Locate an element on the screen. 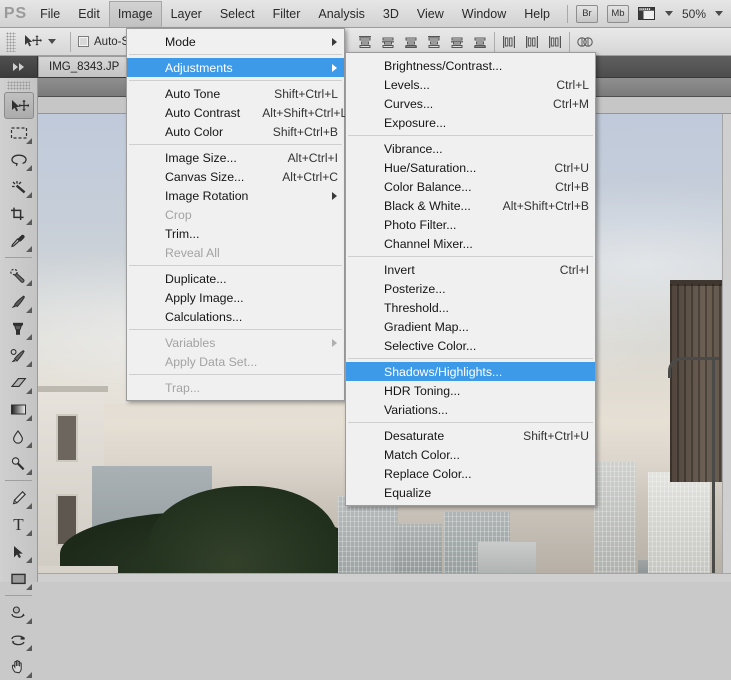 This screenshot has width=731, height=680. rectangular-marquee-tool is located at coordinates (19, 132).